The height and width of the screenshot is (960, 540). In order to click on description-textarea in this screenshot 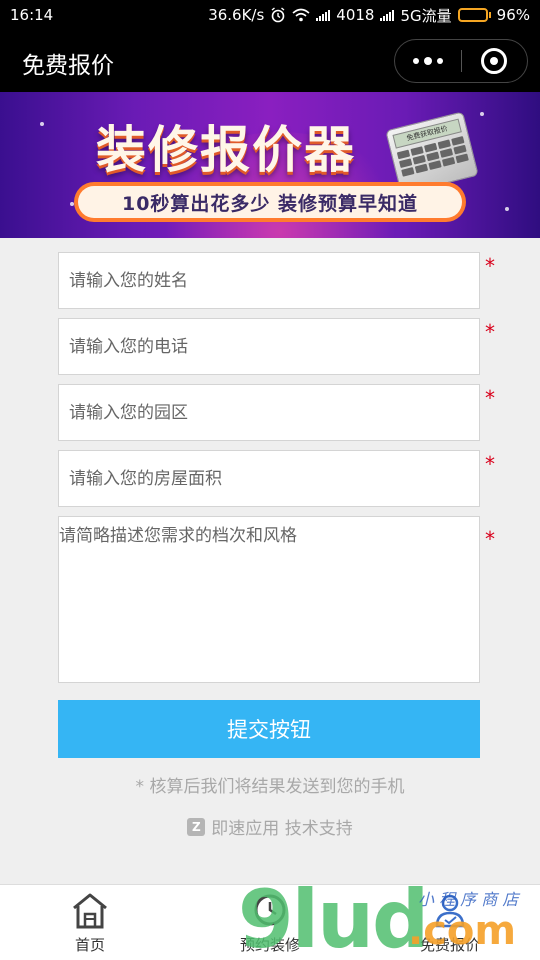, I will do `click(269, 599)`.